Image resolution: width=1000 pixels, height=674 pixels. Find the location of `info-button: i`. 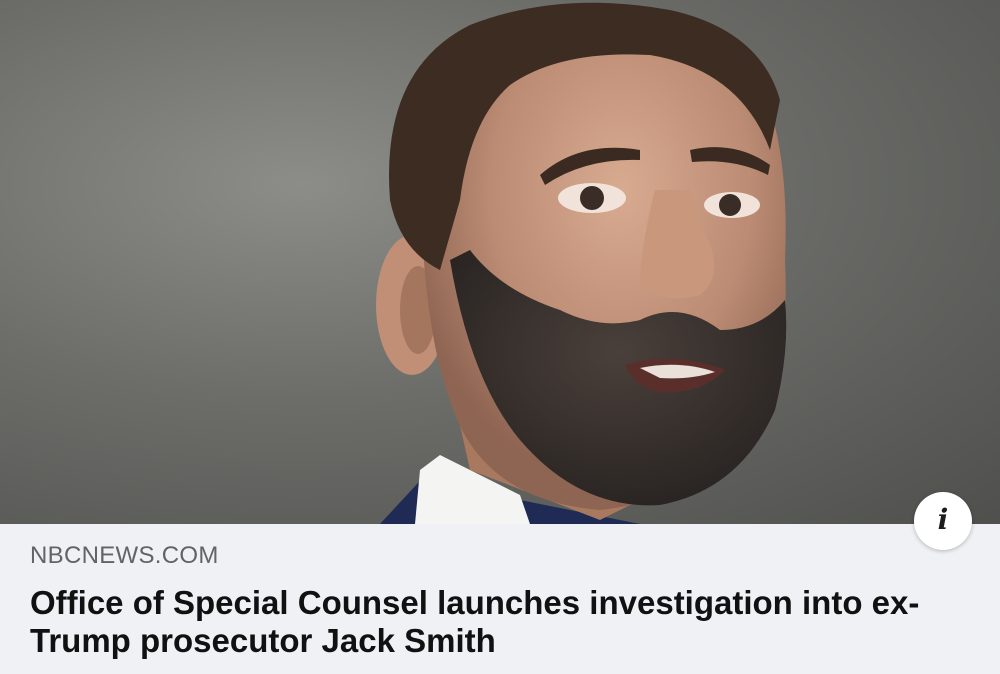

info-button: i is located at coordinates (943, 521).